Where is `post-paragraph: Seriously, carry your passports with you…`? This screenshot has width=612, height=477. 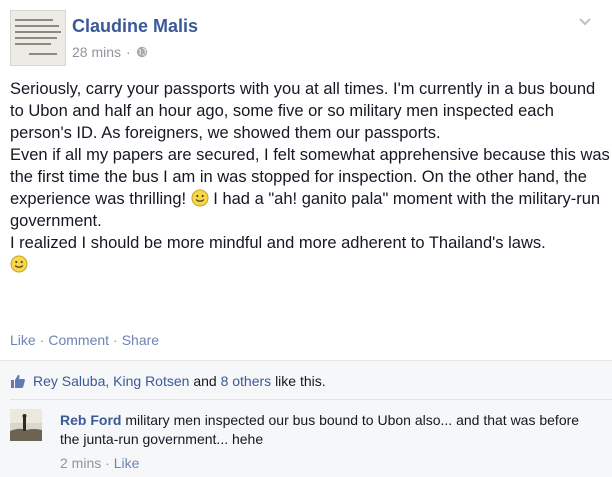
post-paragraph: Seriously, carry your passports with you… is located at coordinates (303, 111).